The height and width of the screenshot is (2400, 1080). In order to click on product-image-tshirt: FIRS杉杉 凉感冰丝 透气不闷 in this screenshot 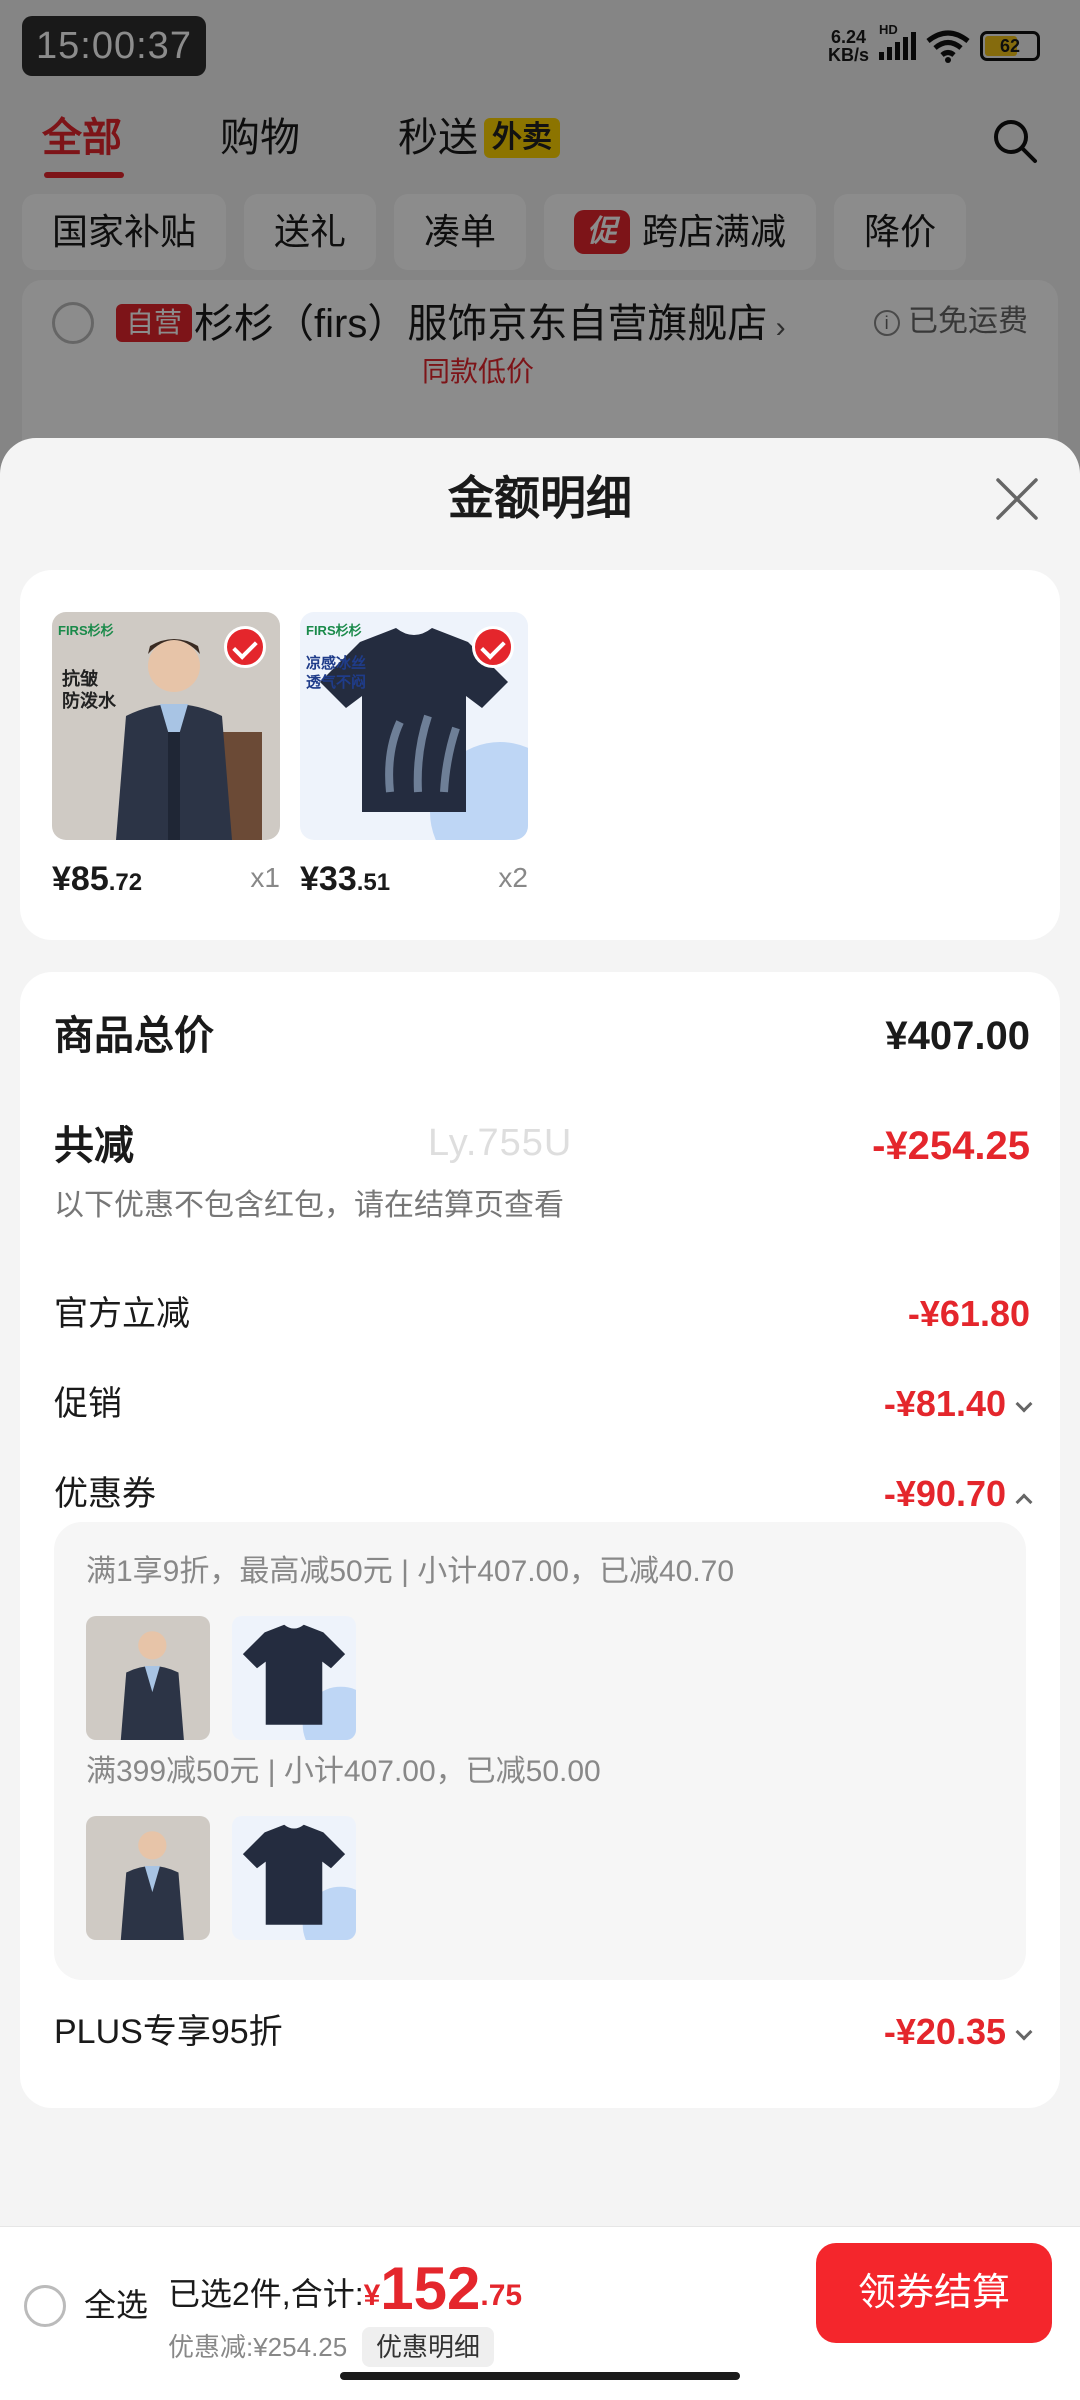, I will do `click(414, 726)`.